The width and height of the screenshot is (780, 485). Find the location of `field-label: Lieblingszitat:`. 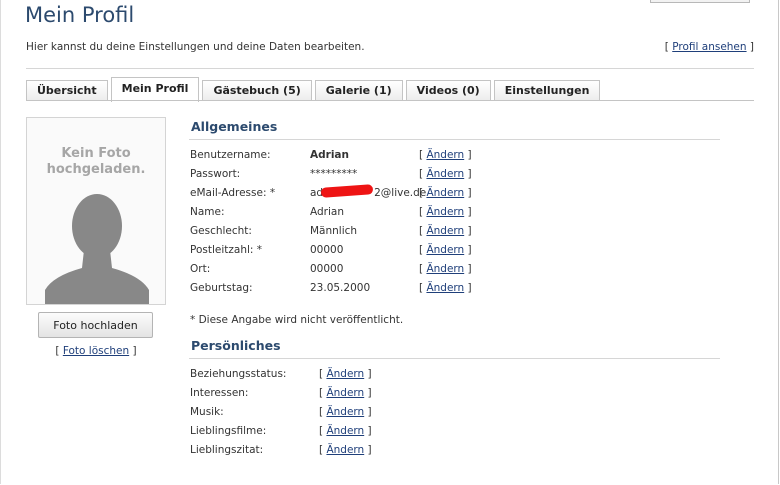

field-label: Lieblingszitat: is located at coordinates (227, 450).